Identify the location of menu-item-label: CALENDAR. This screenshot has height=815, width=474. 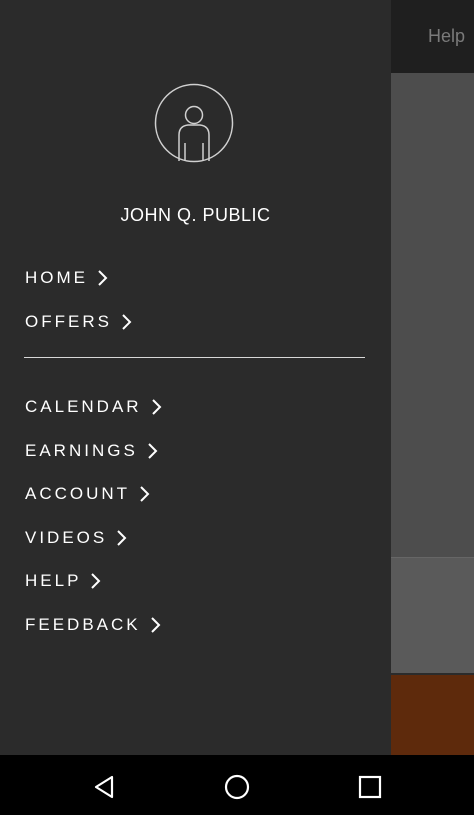
(83, 406).